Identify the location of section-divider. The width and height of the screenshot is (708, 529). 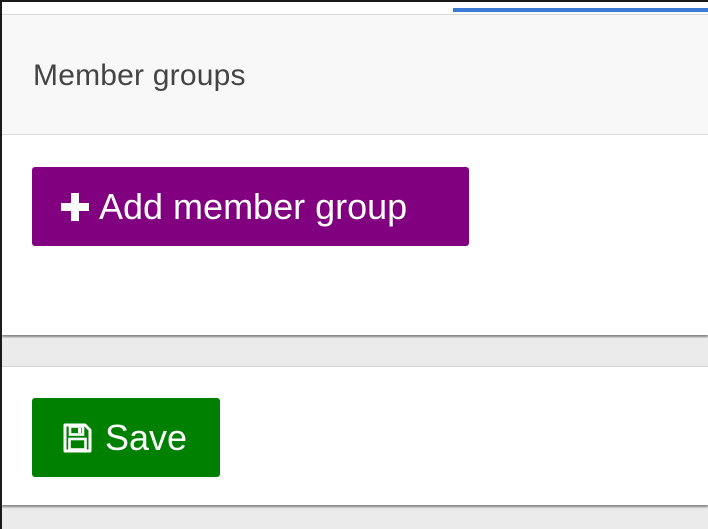
(355, 352).